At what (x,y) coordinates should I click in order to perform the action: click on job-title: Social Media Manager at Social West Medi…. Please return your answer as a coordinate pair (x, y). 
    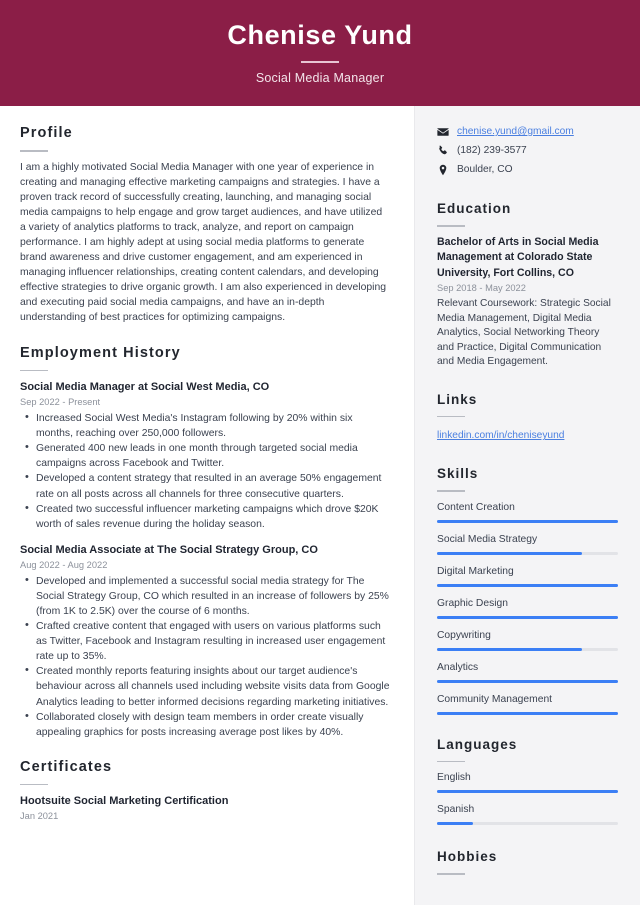
    Looking at the image, I should click on (145, 387).